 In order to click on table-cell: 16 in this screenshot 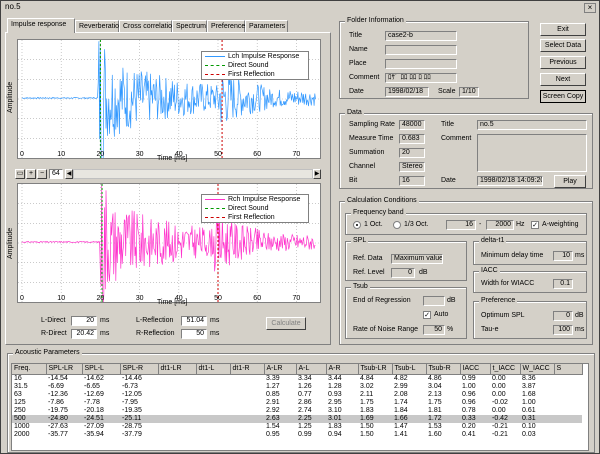, I will do `click(18, 378)`.